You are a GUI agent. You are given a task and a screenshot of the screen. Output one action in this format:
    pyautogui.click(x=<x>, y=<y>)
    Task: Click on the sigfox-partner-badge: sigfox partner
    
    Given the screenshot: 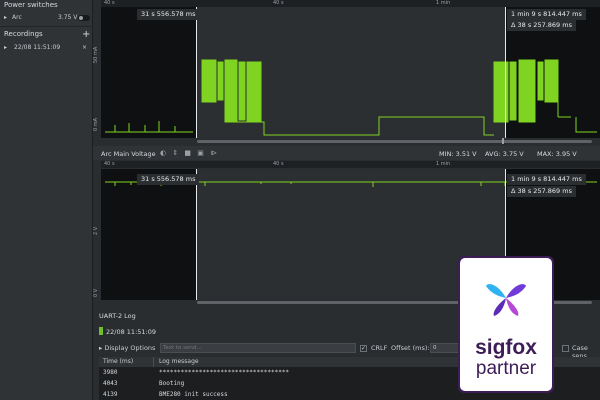 What is the action you would take?
    pyautogui.click(x=506, y=324)
    